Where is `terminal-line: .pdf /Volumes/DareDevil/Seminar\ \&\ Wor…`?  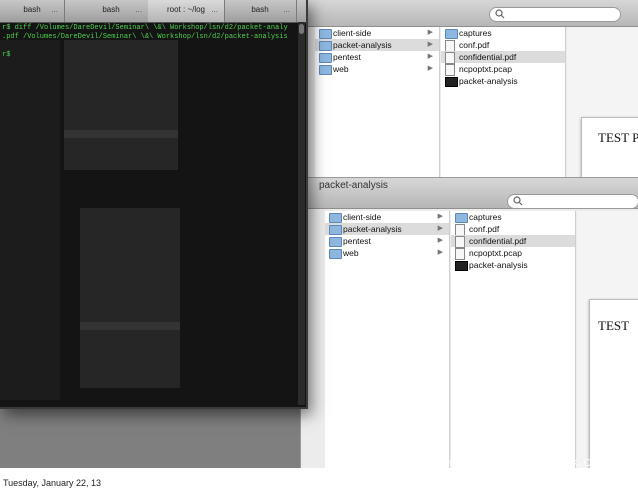
terminal-line: .pdf /Volumes/DareDevil/Seminar\ \&\ Wor… is located at coordinates (145, 37).